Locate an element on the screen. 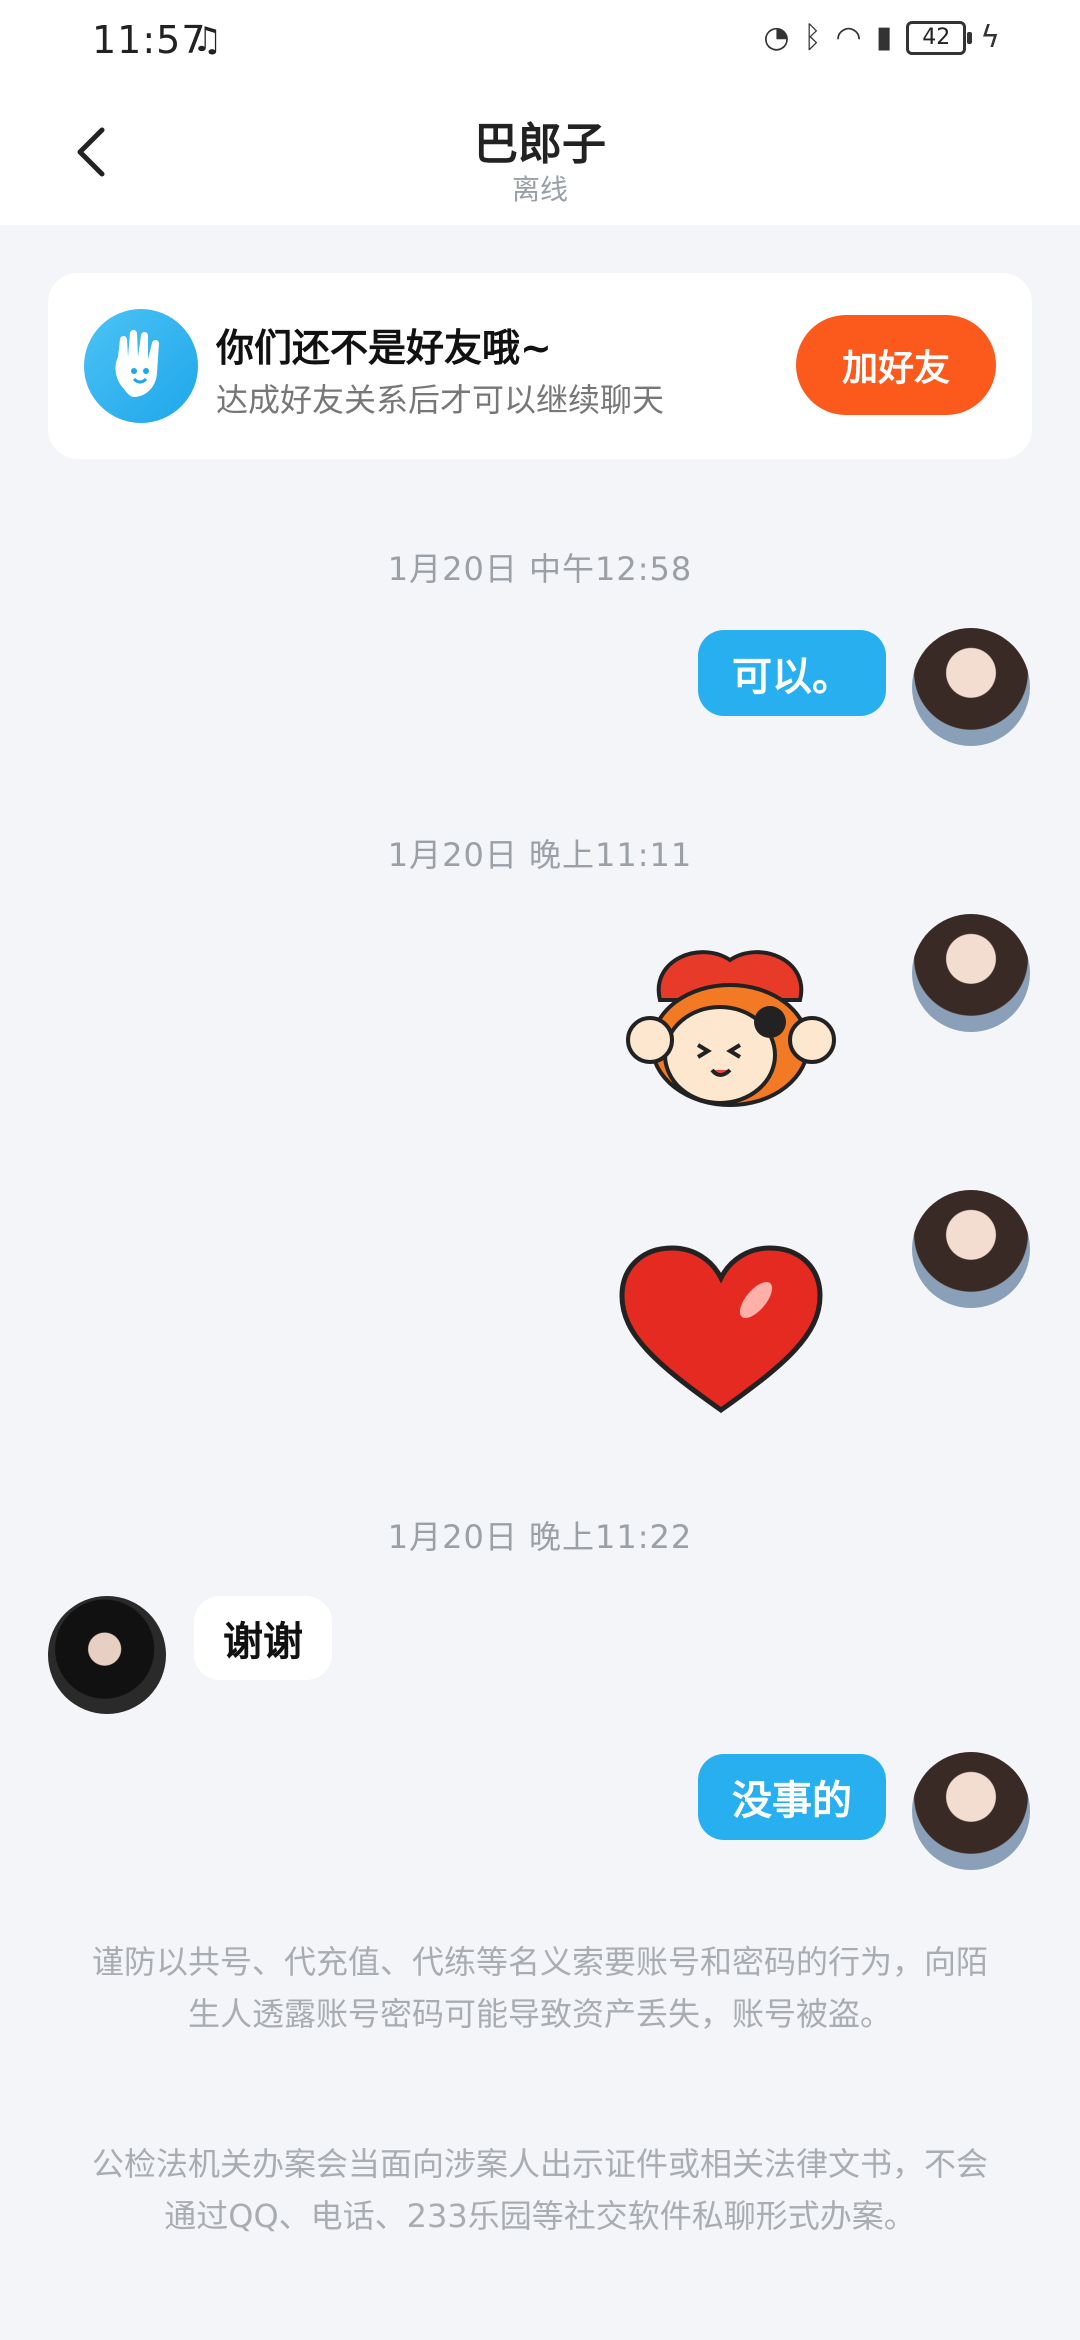 Image resolution: width=1080 pixels, height=2340 pixels. status-icons: ◔ ᛒ ◠ ▮ 42 ϟ is located at coordinates (881, 37).